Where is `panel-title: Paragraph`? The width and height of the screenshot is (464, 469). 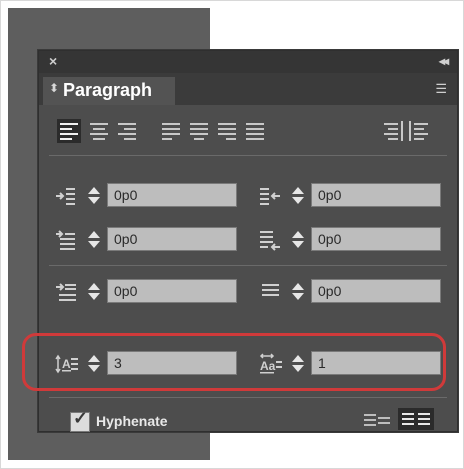
panel-title: Paragraph is located at coordinates (108, 90).